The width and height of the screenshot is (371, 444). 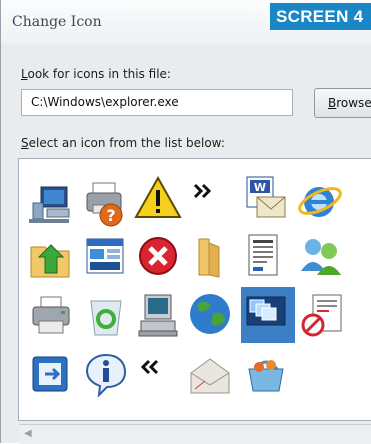 What do you see at coordinates (106, 202) in the screenshot?
I see `printer-help-icon: ?` at bounding box center [106, 202].